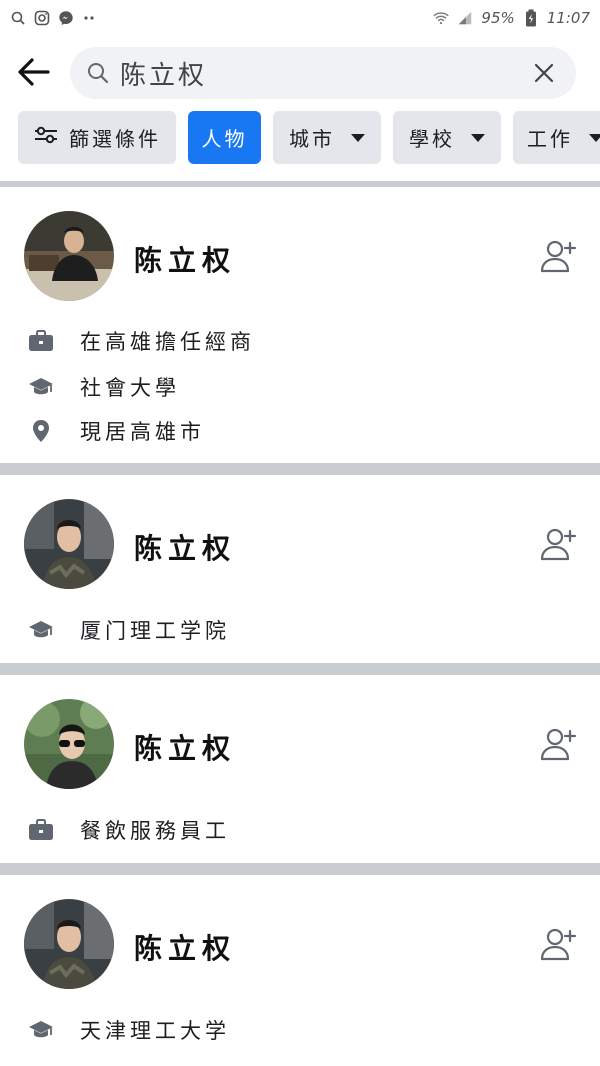  I want to click on result-detail-work: 餐飲服務員工, so click(300, 830).